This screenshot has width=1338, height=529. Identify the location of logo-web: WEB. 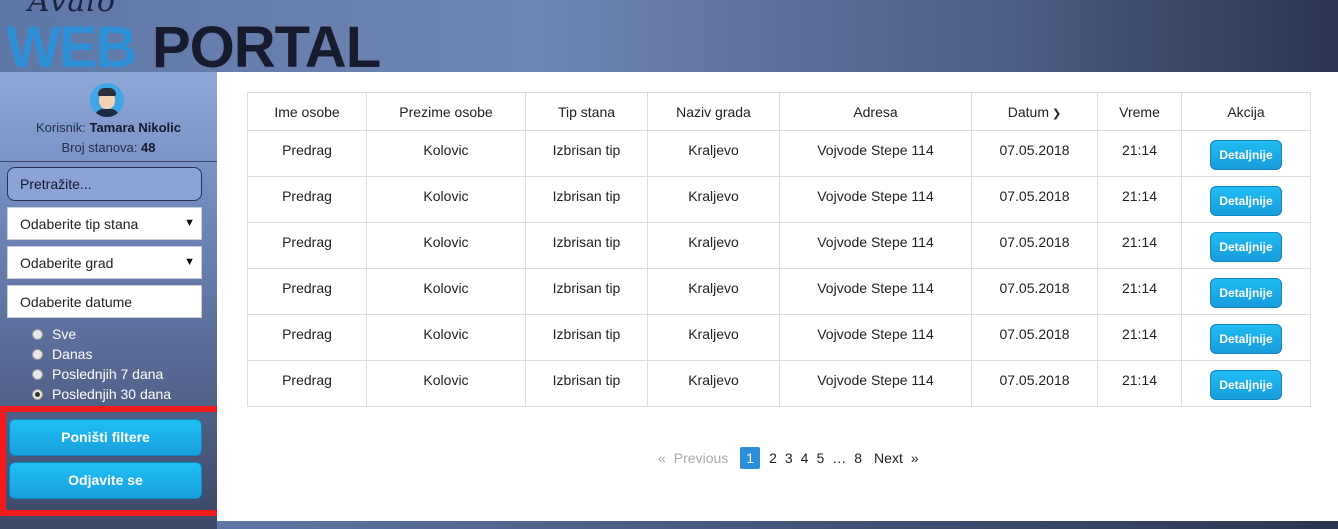
(71, 47).